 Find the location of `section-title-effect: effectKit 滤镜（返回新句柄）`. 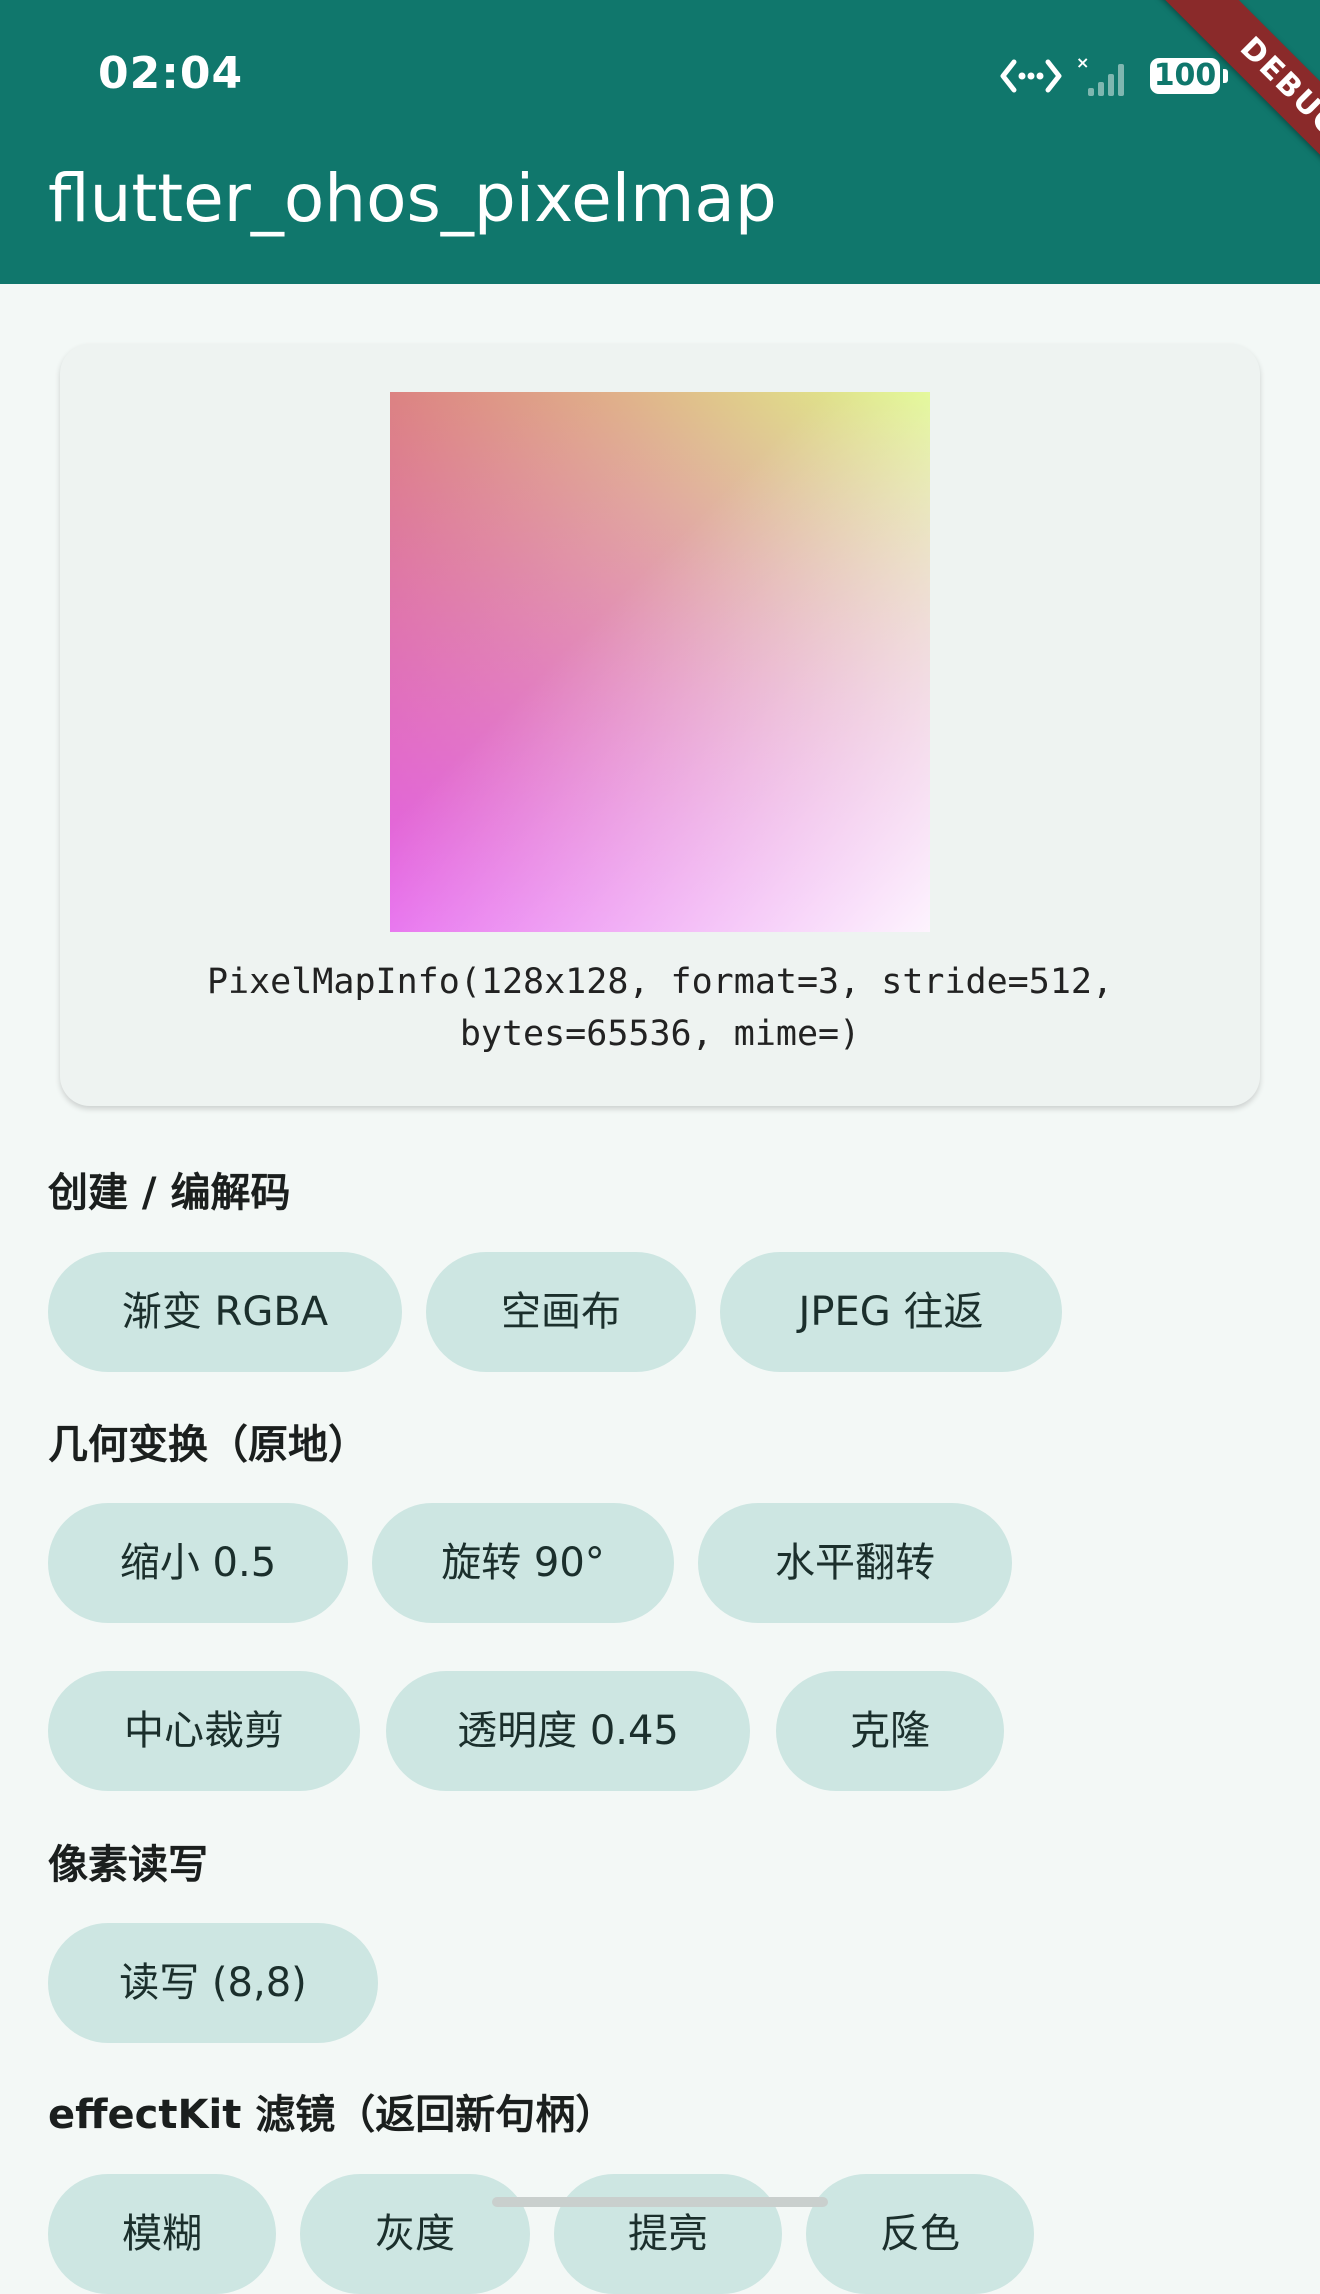

section-title-effect: effectKit 滤镜（返回新句柄） is located at coordinates (332, 2115).